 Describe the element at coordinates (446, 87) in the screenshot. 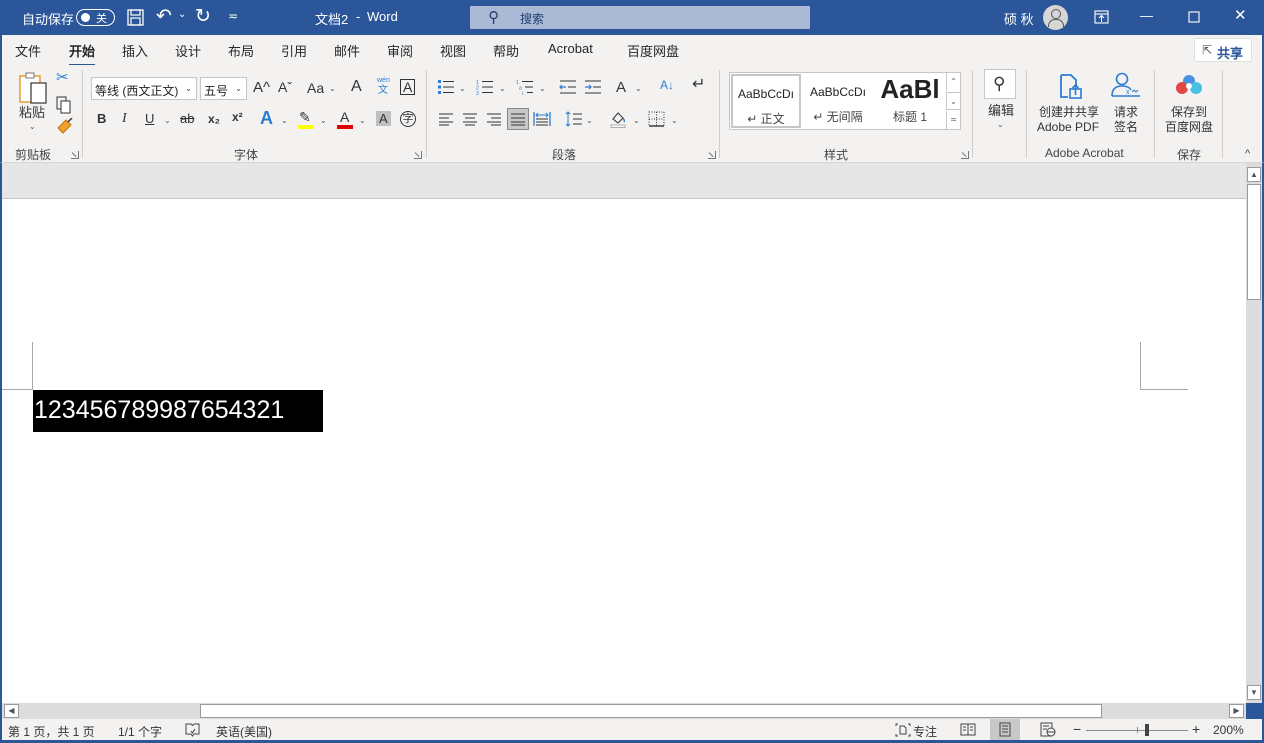

I see `bullets-icon` at that location.